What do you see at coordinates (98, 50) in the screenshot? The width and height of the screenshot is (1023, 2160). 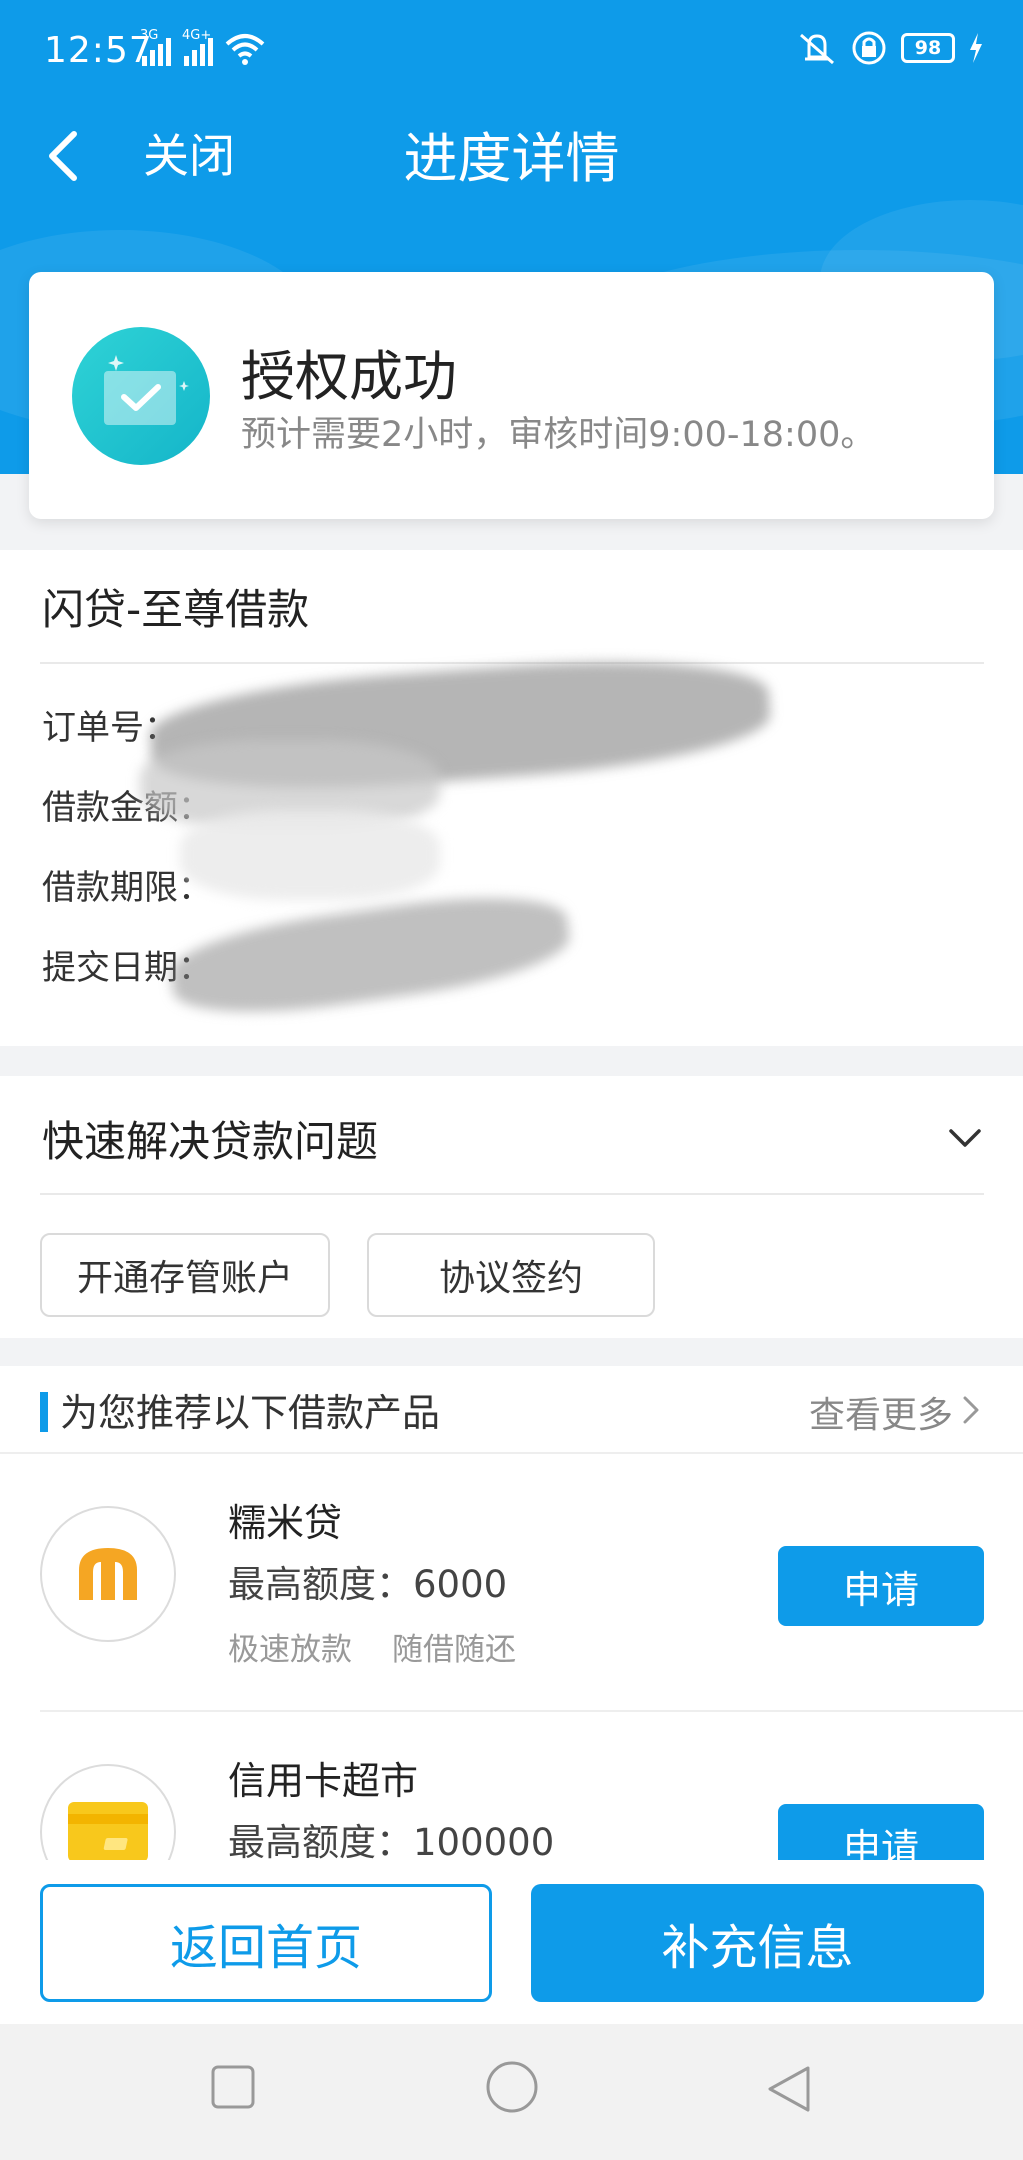 I see `status-time: 12:57` at bounding box center [98, 50].